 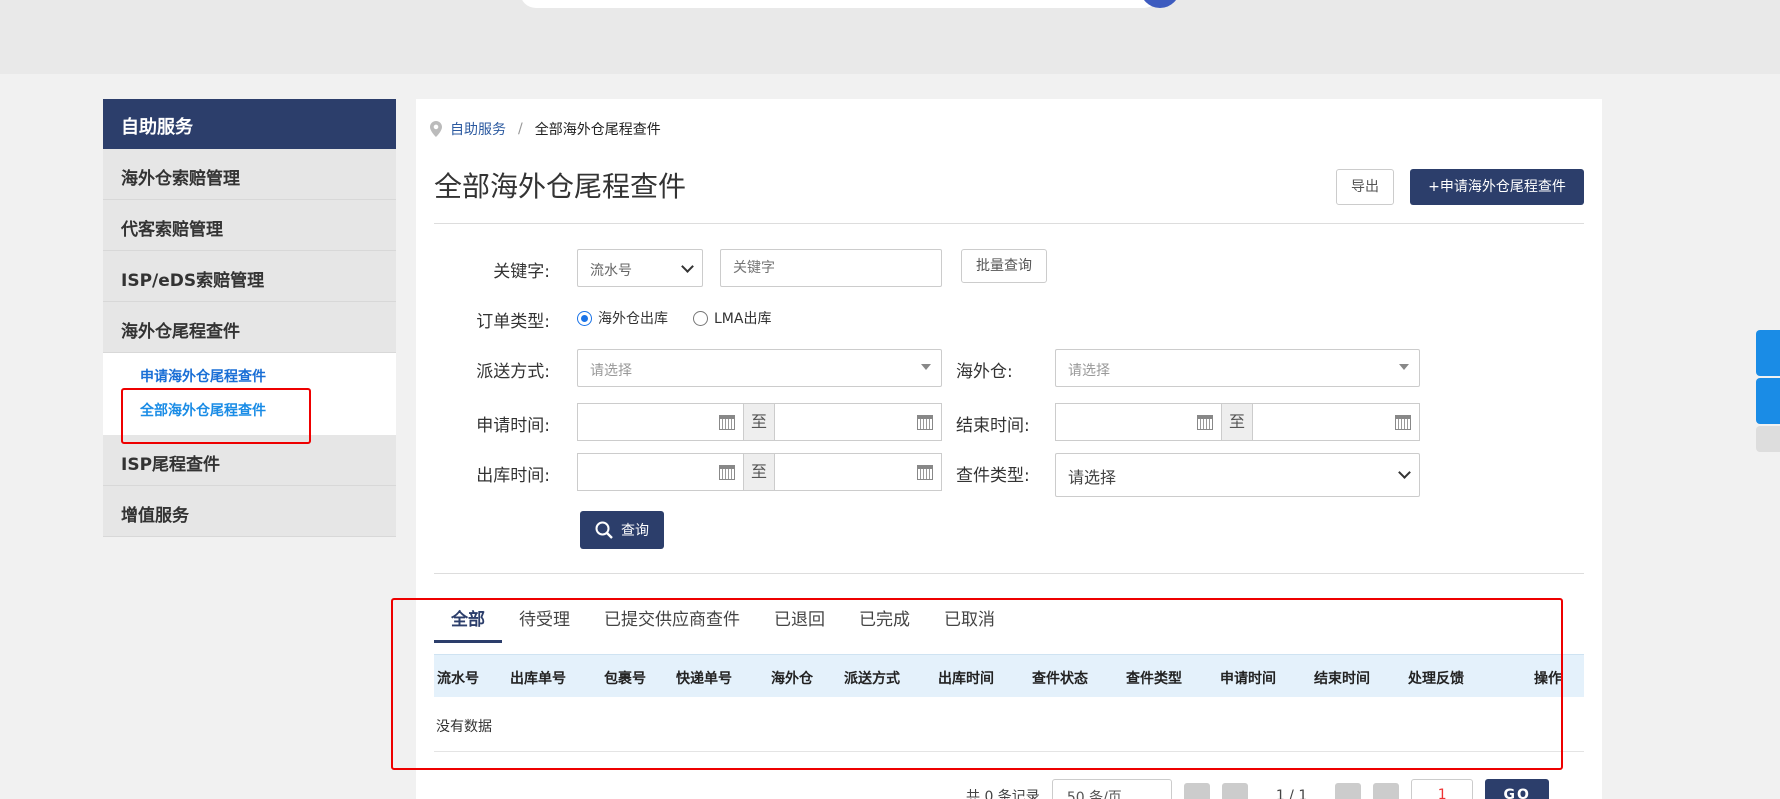 What do you see at coordinates (1004, 266) in the screenshot?
I see `batch-query-button: 批量查询` at bounding box center [1004, 266].